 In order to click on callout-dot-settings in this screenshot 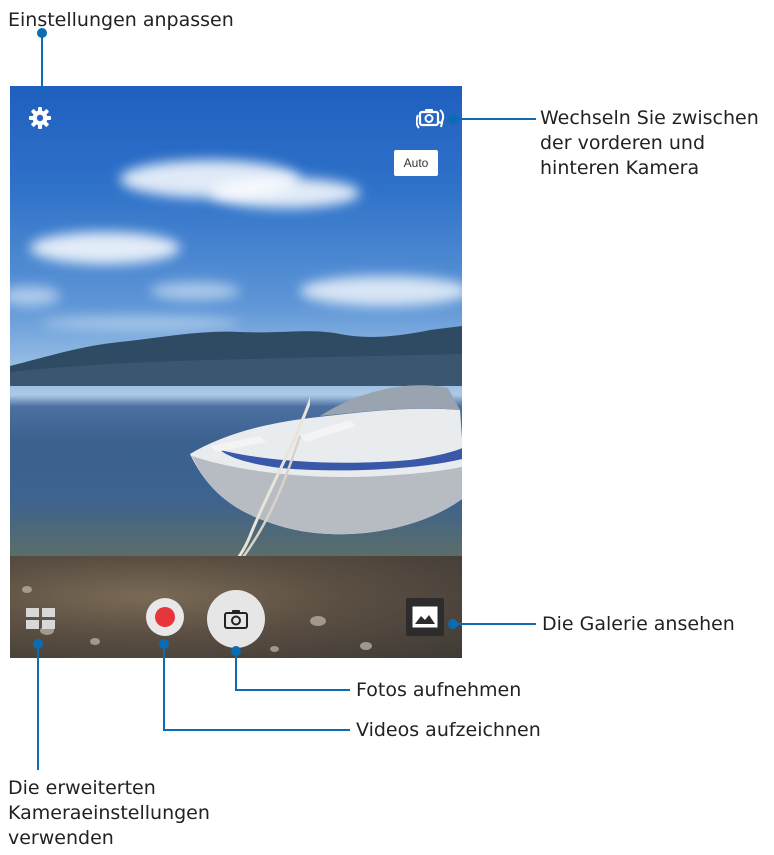, I will do `click(42, 33)`.